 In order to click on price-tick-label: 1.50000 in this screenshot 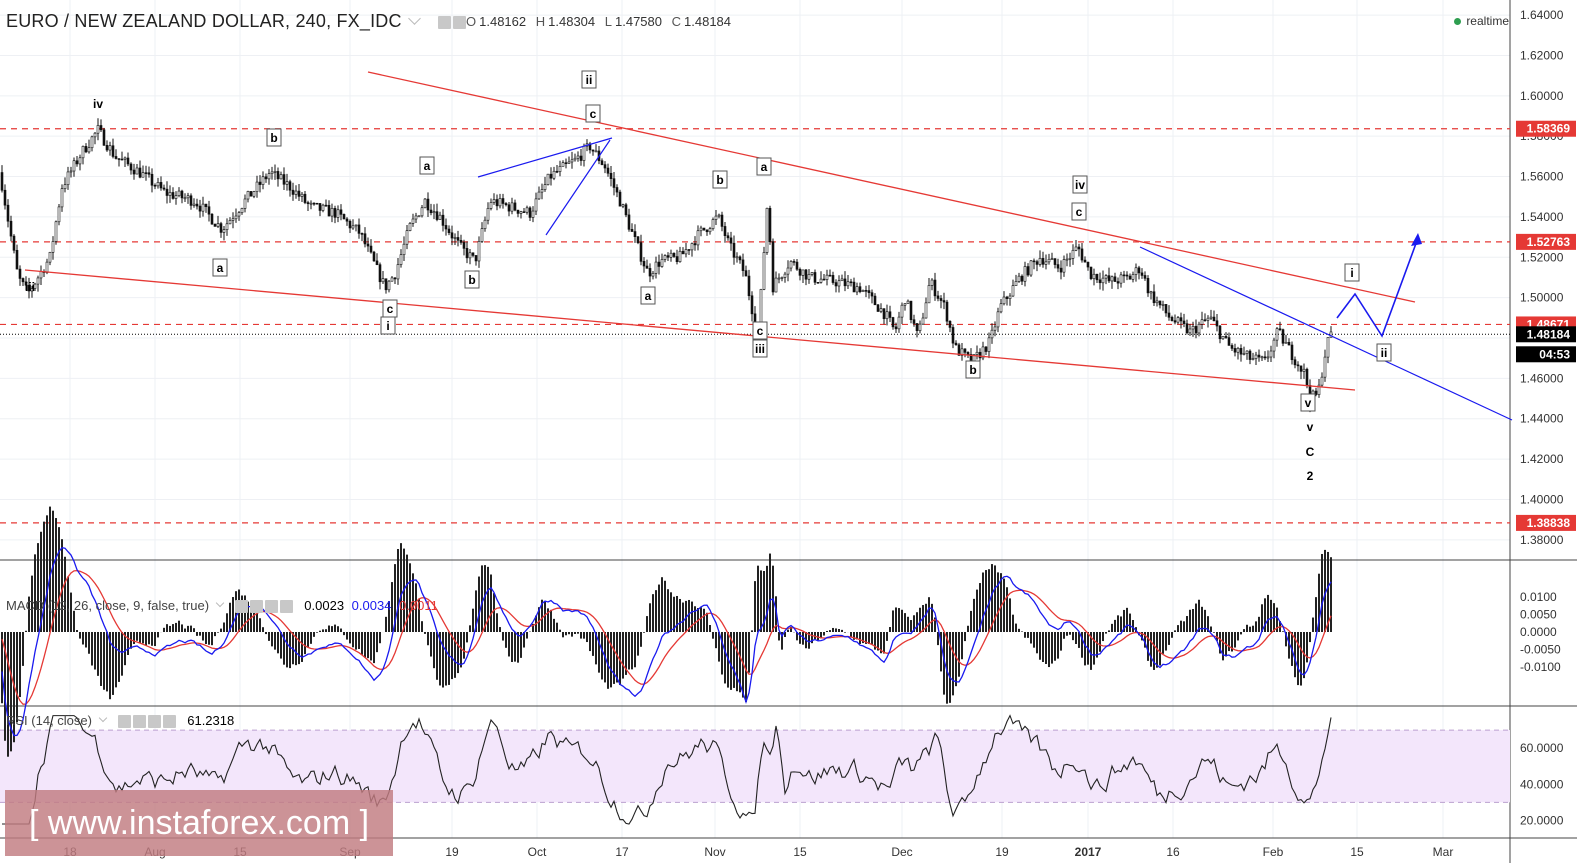, I will do `click(1542, 298)`.